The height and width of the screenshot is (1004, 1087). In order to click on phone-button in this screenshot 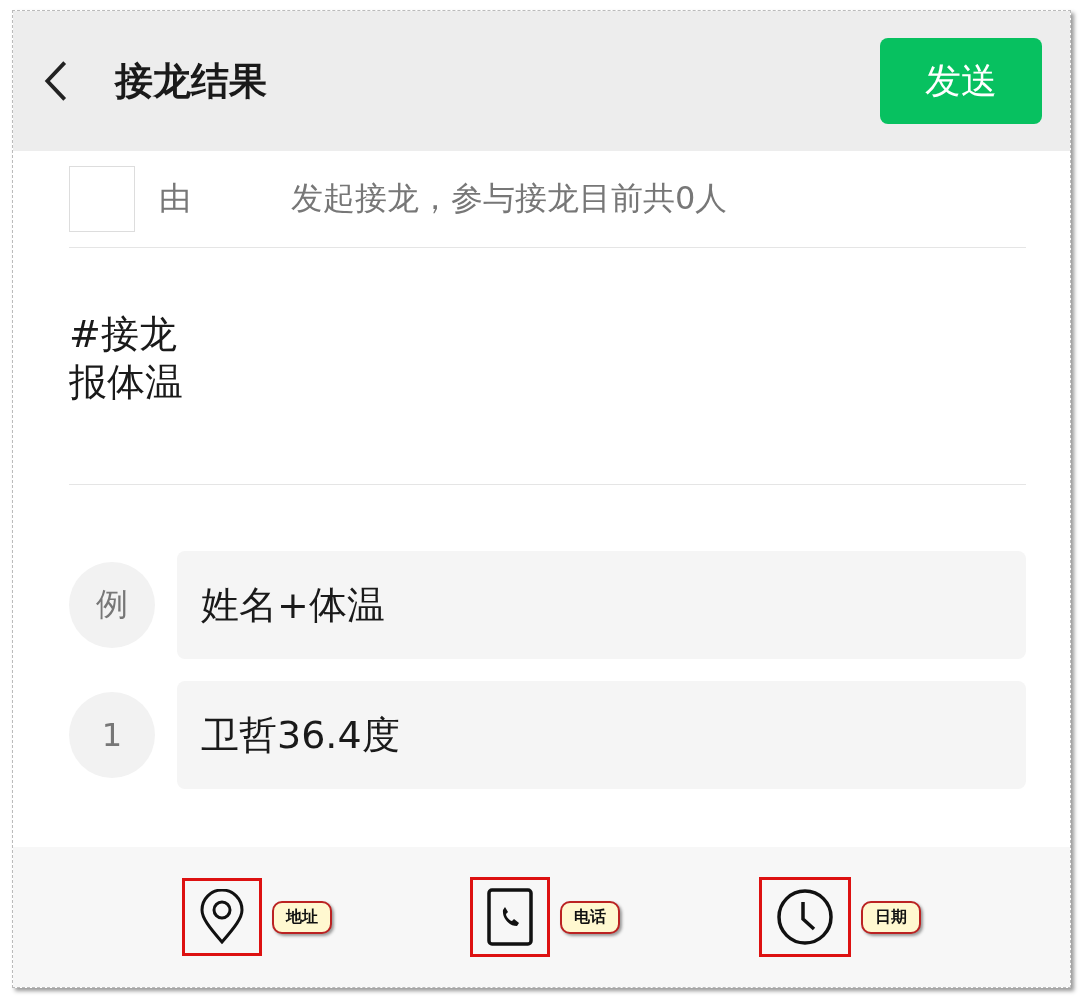, I will do `click(510, 917)`.